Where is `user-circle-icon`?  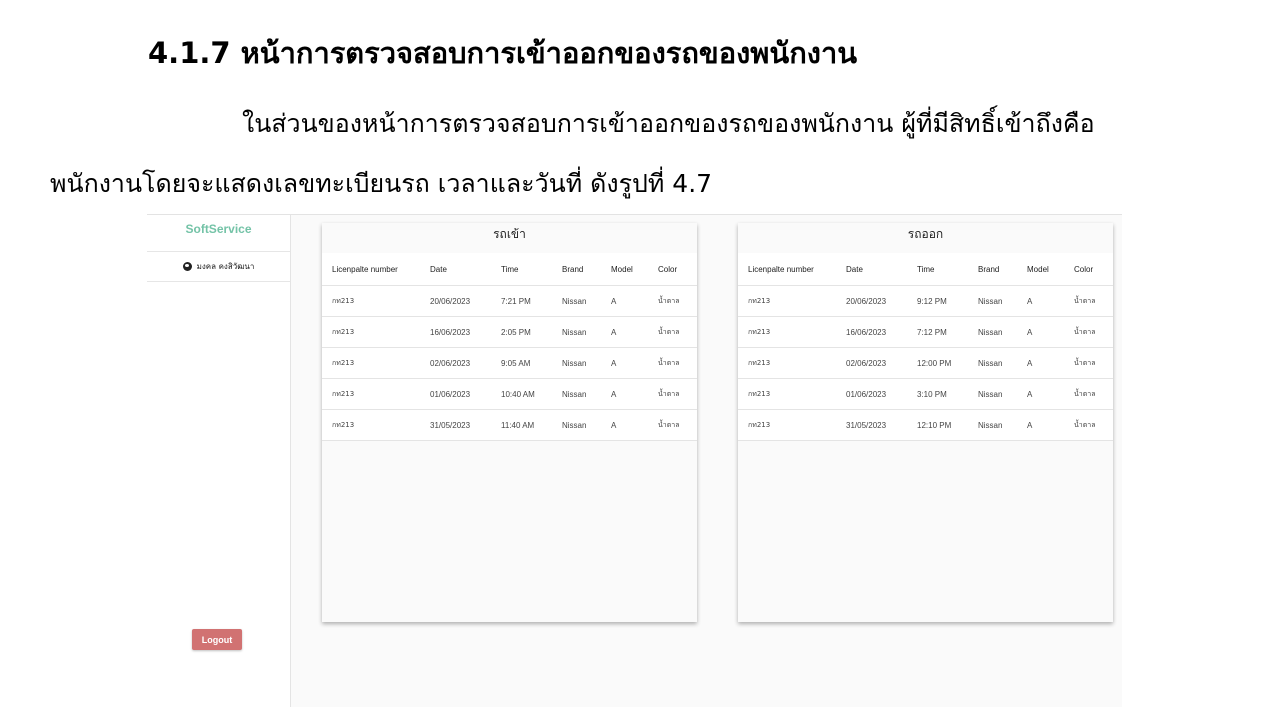
user-circle-icon is located at coordinates (187, 266).